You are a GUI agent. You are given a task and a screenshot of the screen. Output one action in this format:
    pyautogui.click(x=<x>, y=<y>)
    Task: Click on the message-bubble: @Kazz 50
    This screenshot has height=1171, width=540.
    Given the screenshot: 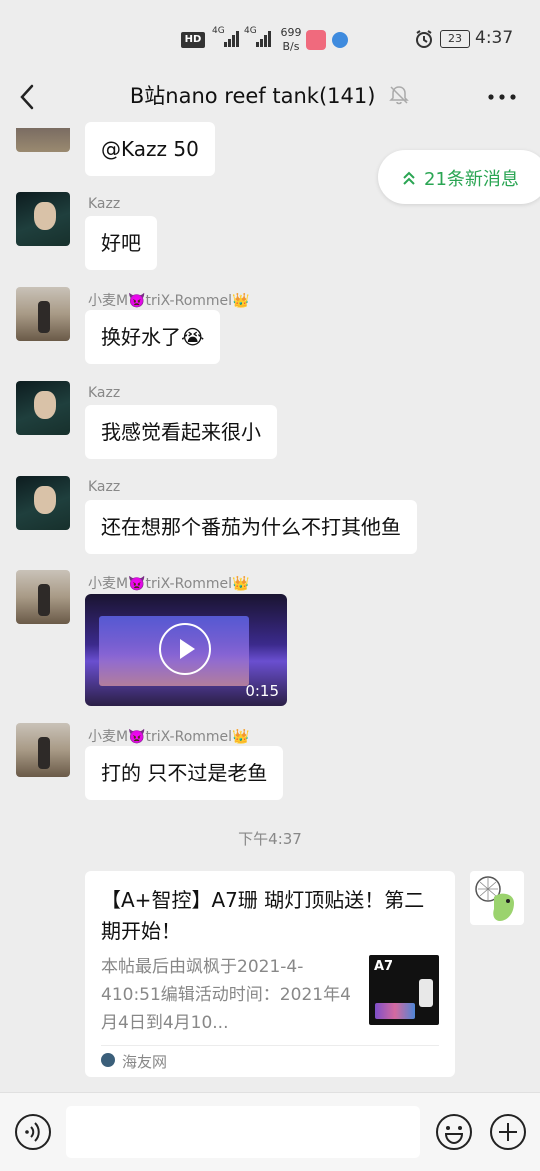 What is the action you would take?
    pyautogui.click(x=150, y=149)
    